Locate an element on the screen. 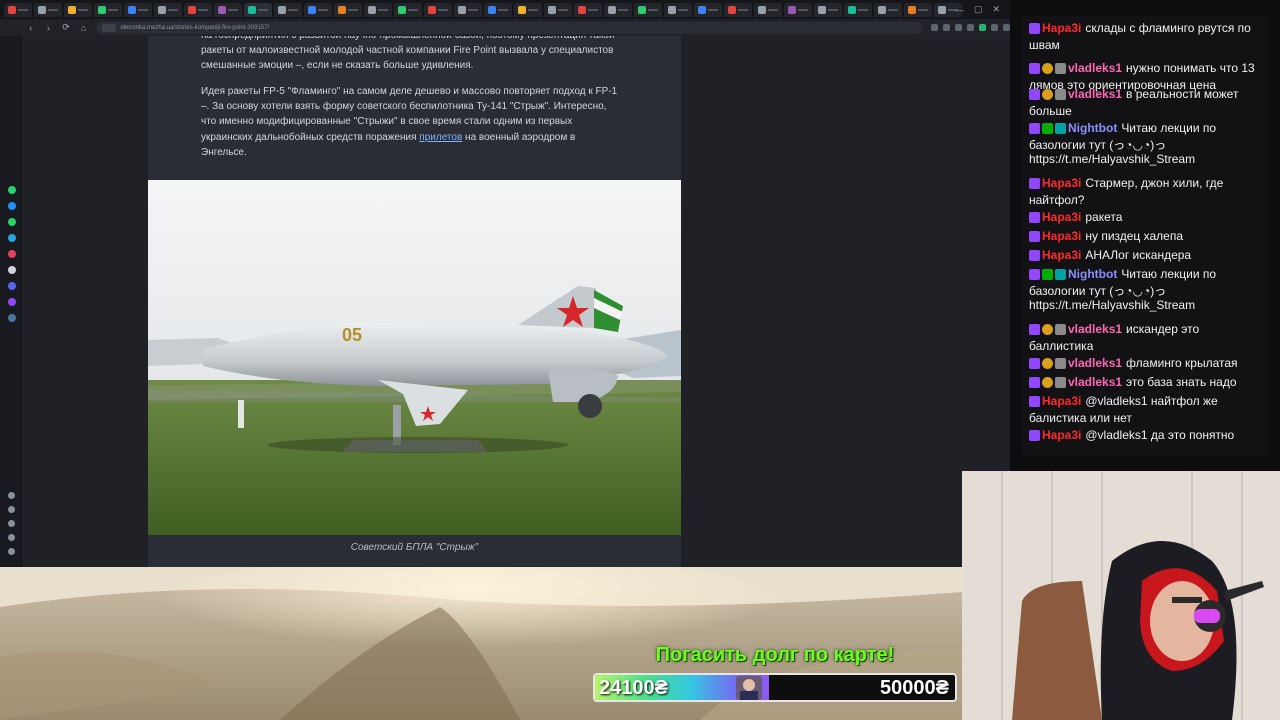  x-icon is located at coordinates (12, 270).